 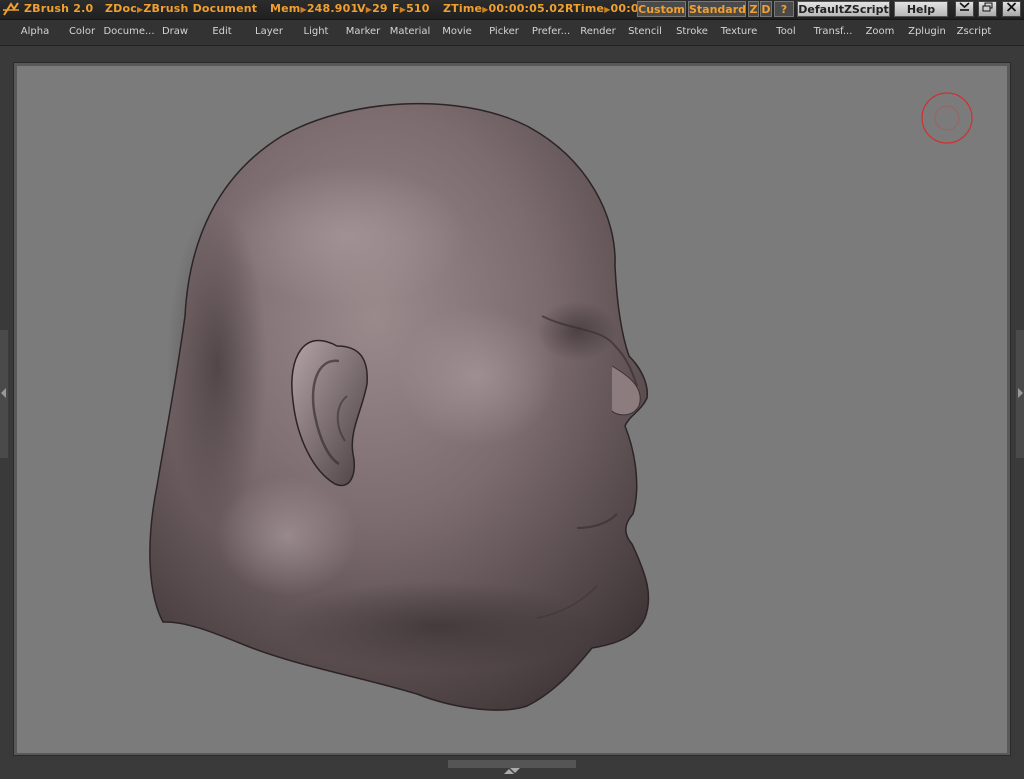 I want to click on defaultzscript-button: DefaultZScript, so click(x=843, y=9).